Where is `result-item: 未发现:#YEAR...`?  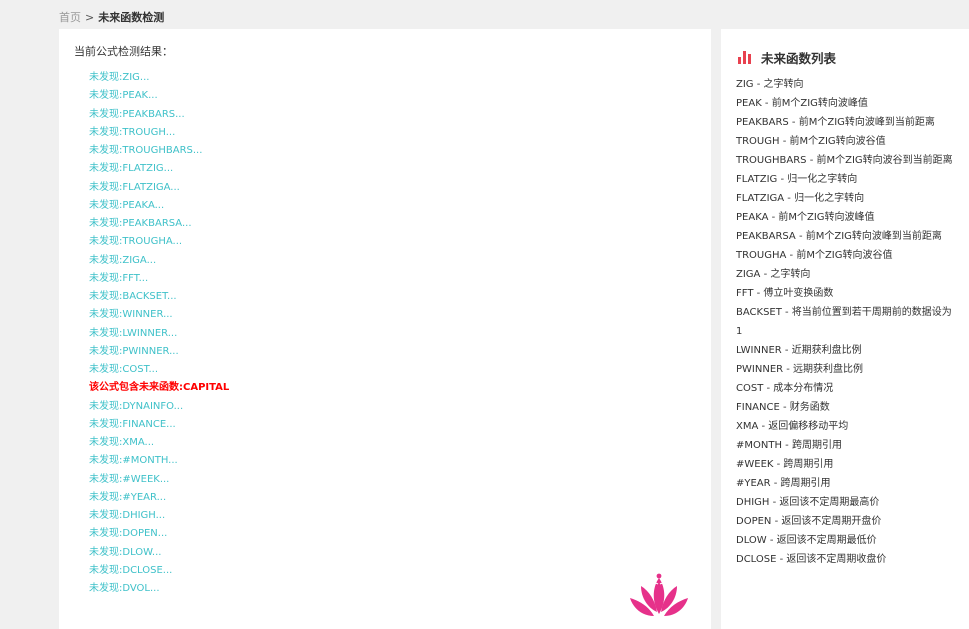
result-item: 未发现:#YEAR... is located at coordinates (128, 497).